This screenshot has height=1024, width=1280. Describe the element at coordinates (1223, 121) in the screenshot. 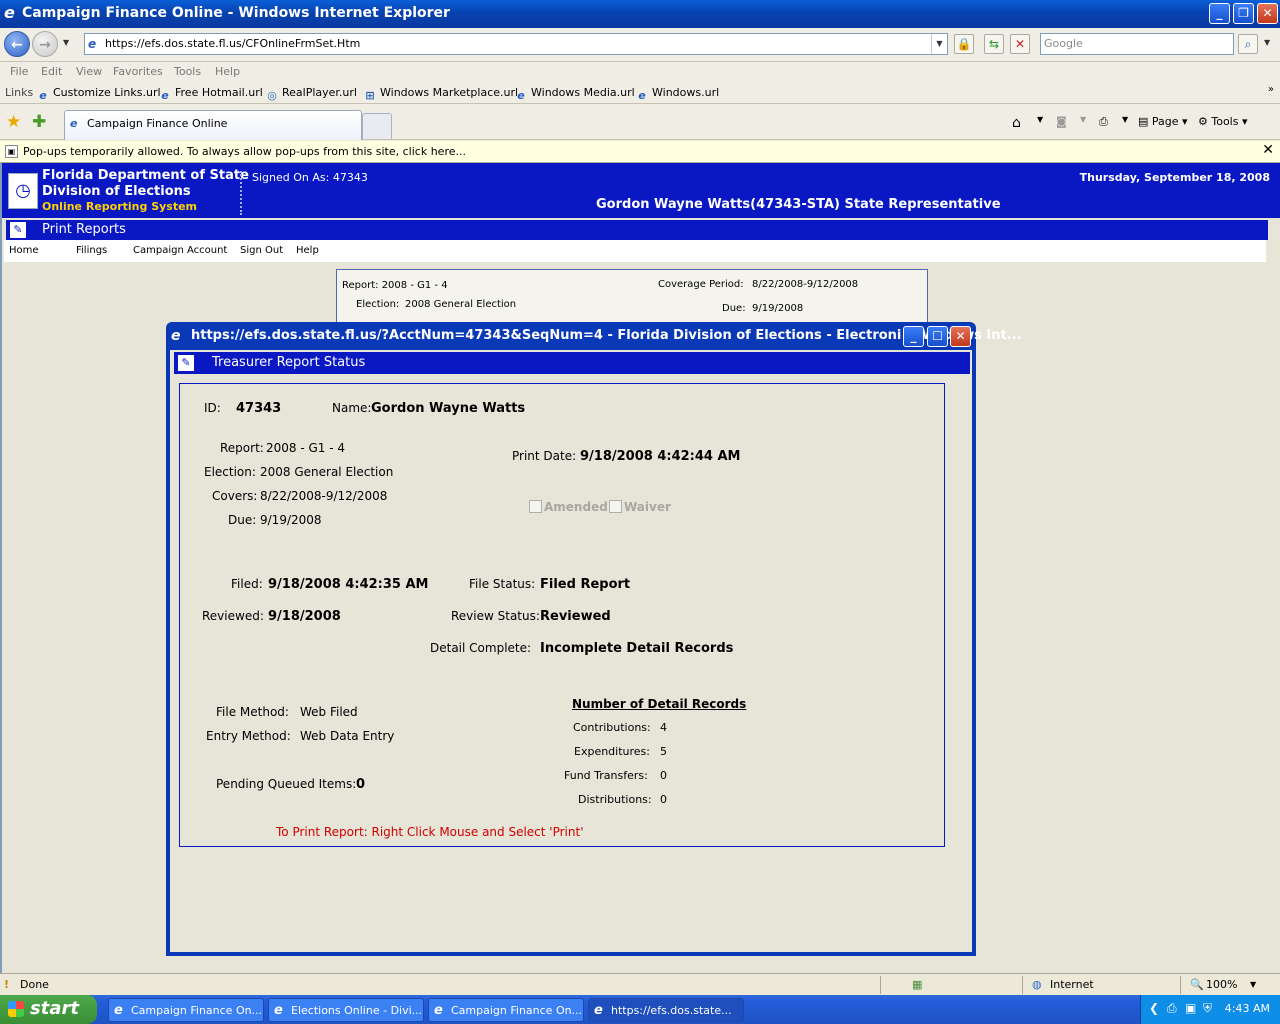

I see `tools-menu: ⚙ Tools ▾` at that location.